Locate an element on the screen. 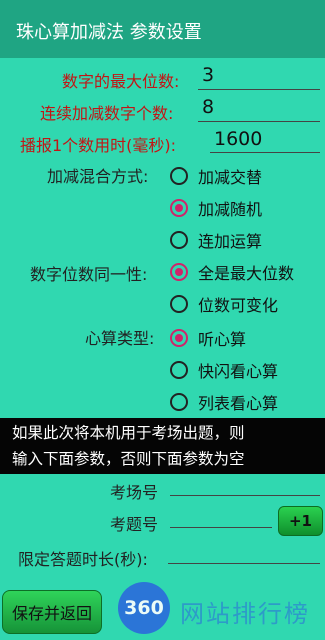 The height and width of the screenshot is (640, 325). radio-label: 列表看心算 is located at coordinates (238, 403).